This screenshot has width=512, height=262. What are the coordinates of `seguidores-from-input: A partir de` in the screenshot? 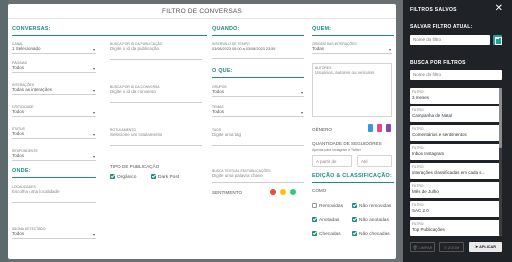 It's located at (332, 161).